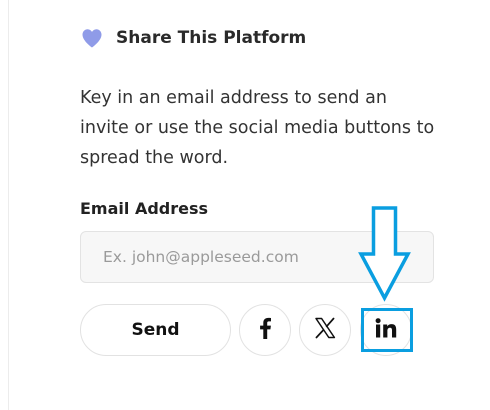 Image resolution: width=490 pixels, height=410 pixels. I want to click on share-header: Share This Platform, so click(193, 38).